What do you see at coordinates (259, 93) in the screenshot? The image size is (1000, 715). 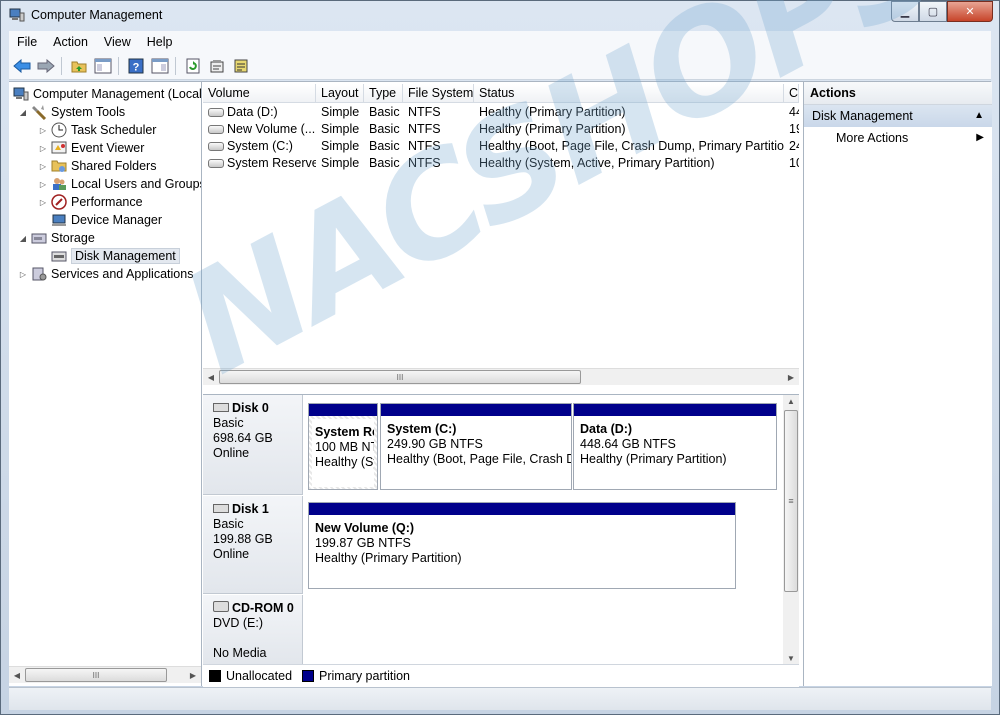 I see `column-header-volume: Volume` at bounding box center [259, 93].